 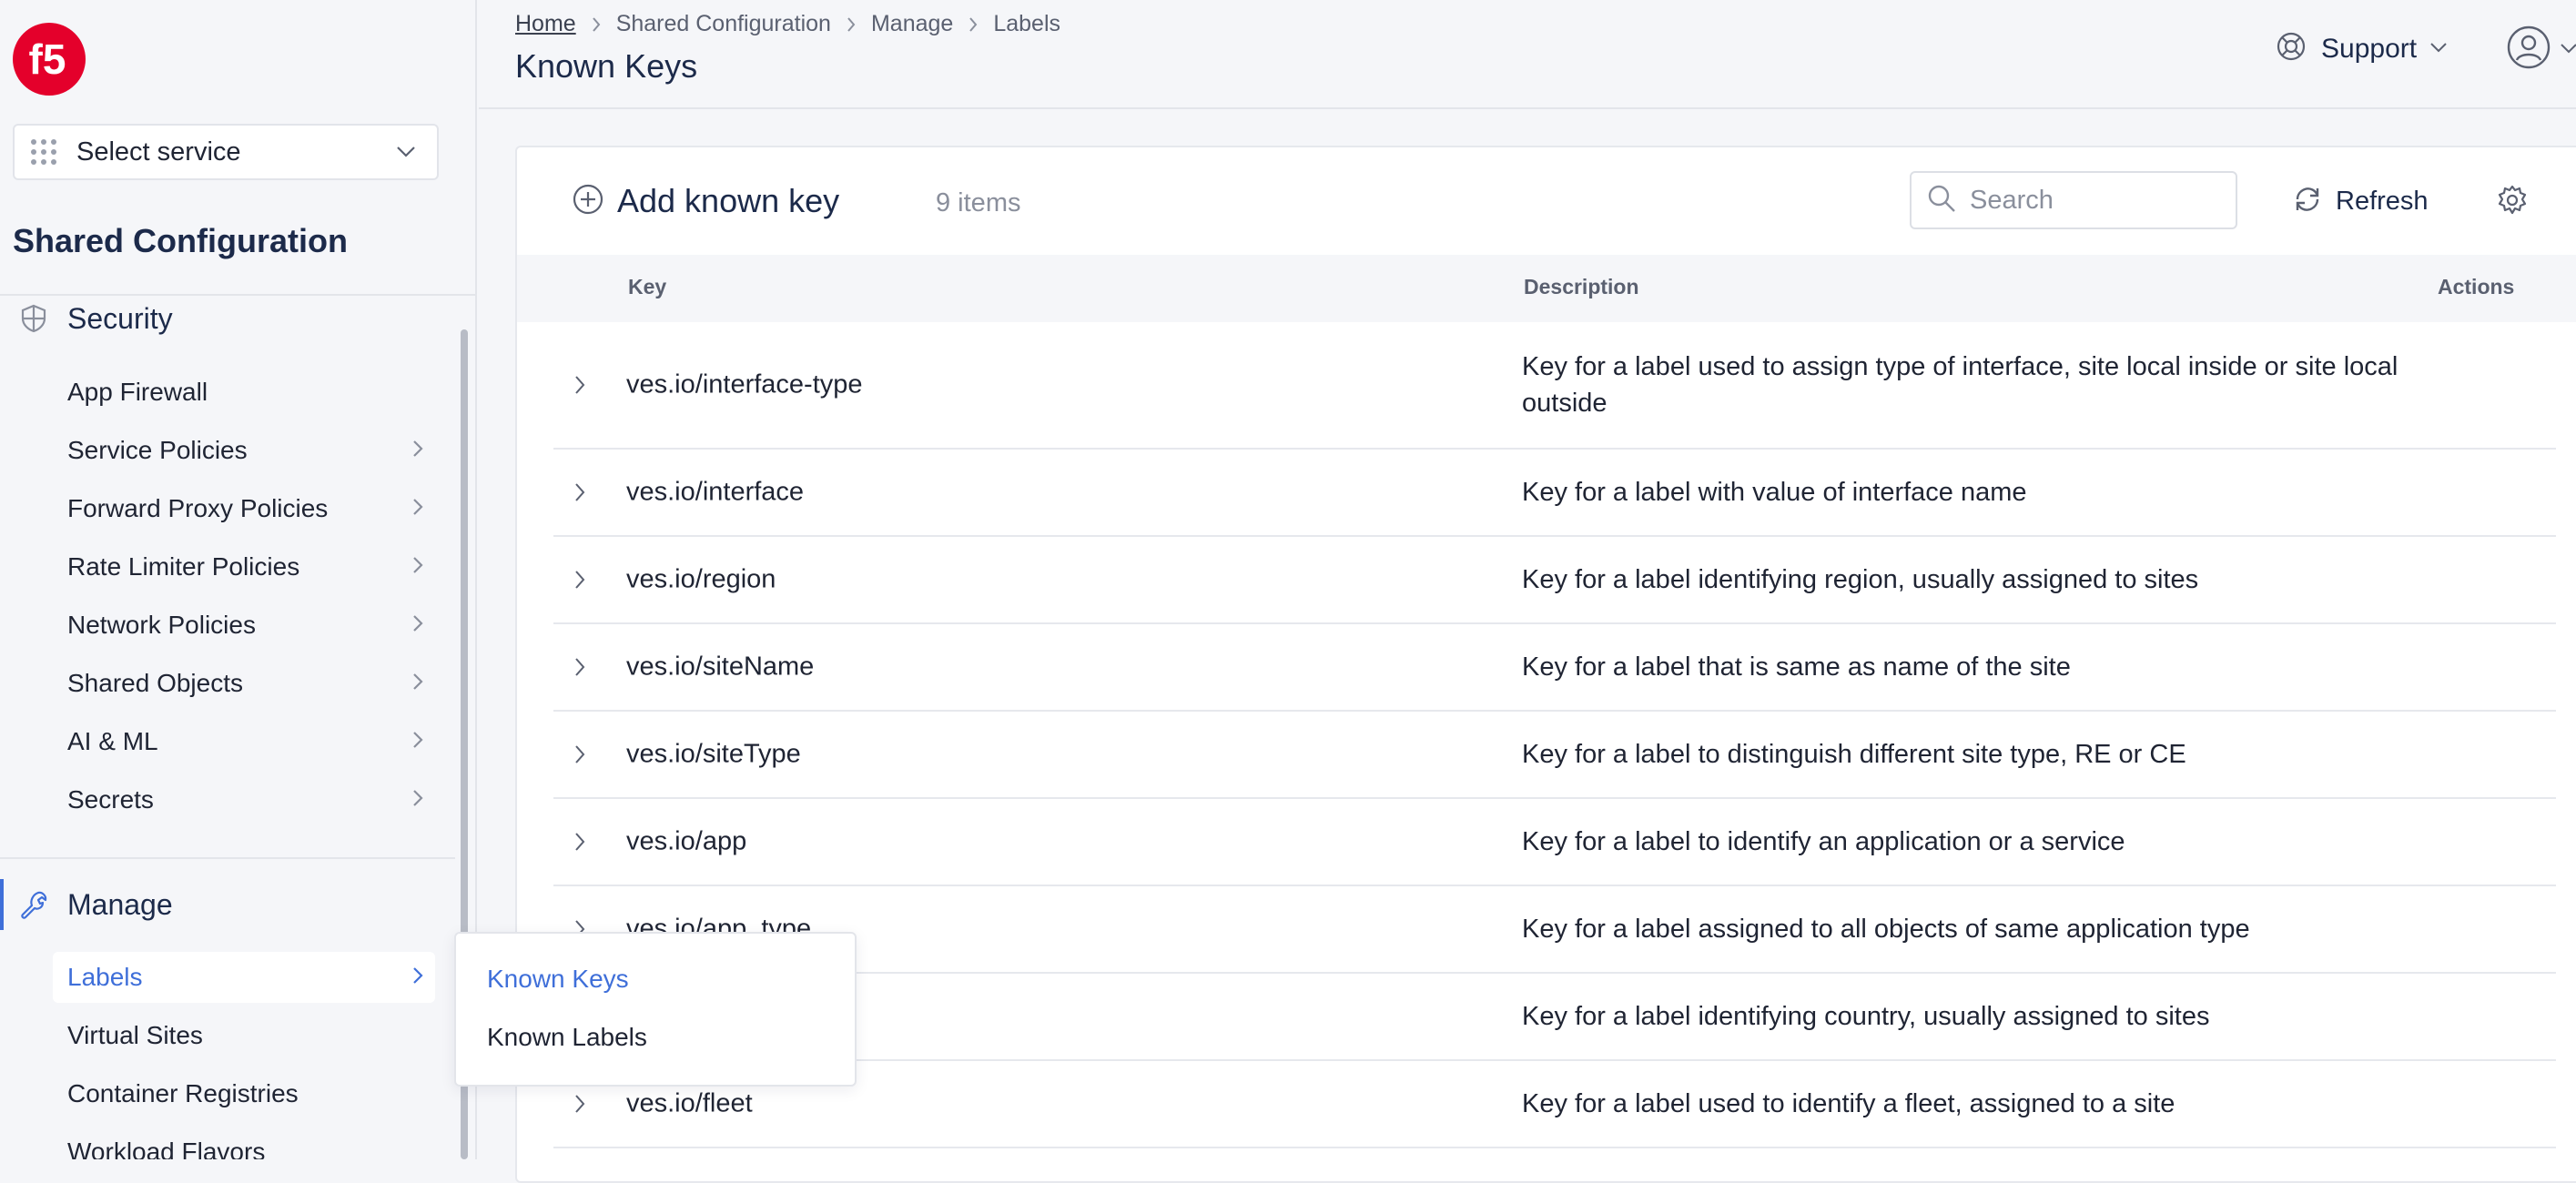 I want to click on sidebar-section-manage: Manage, so click(x=227, y=905).